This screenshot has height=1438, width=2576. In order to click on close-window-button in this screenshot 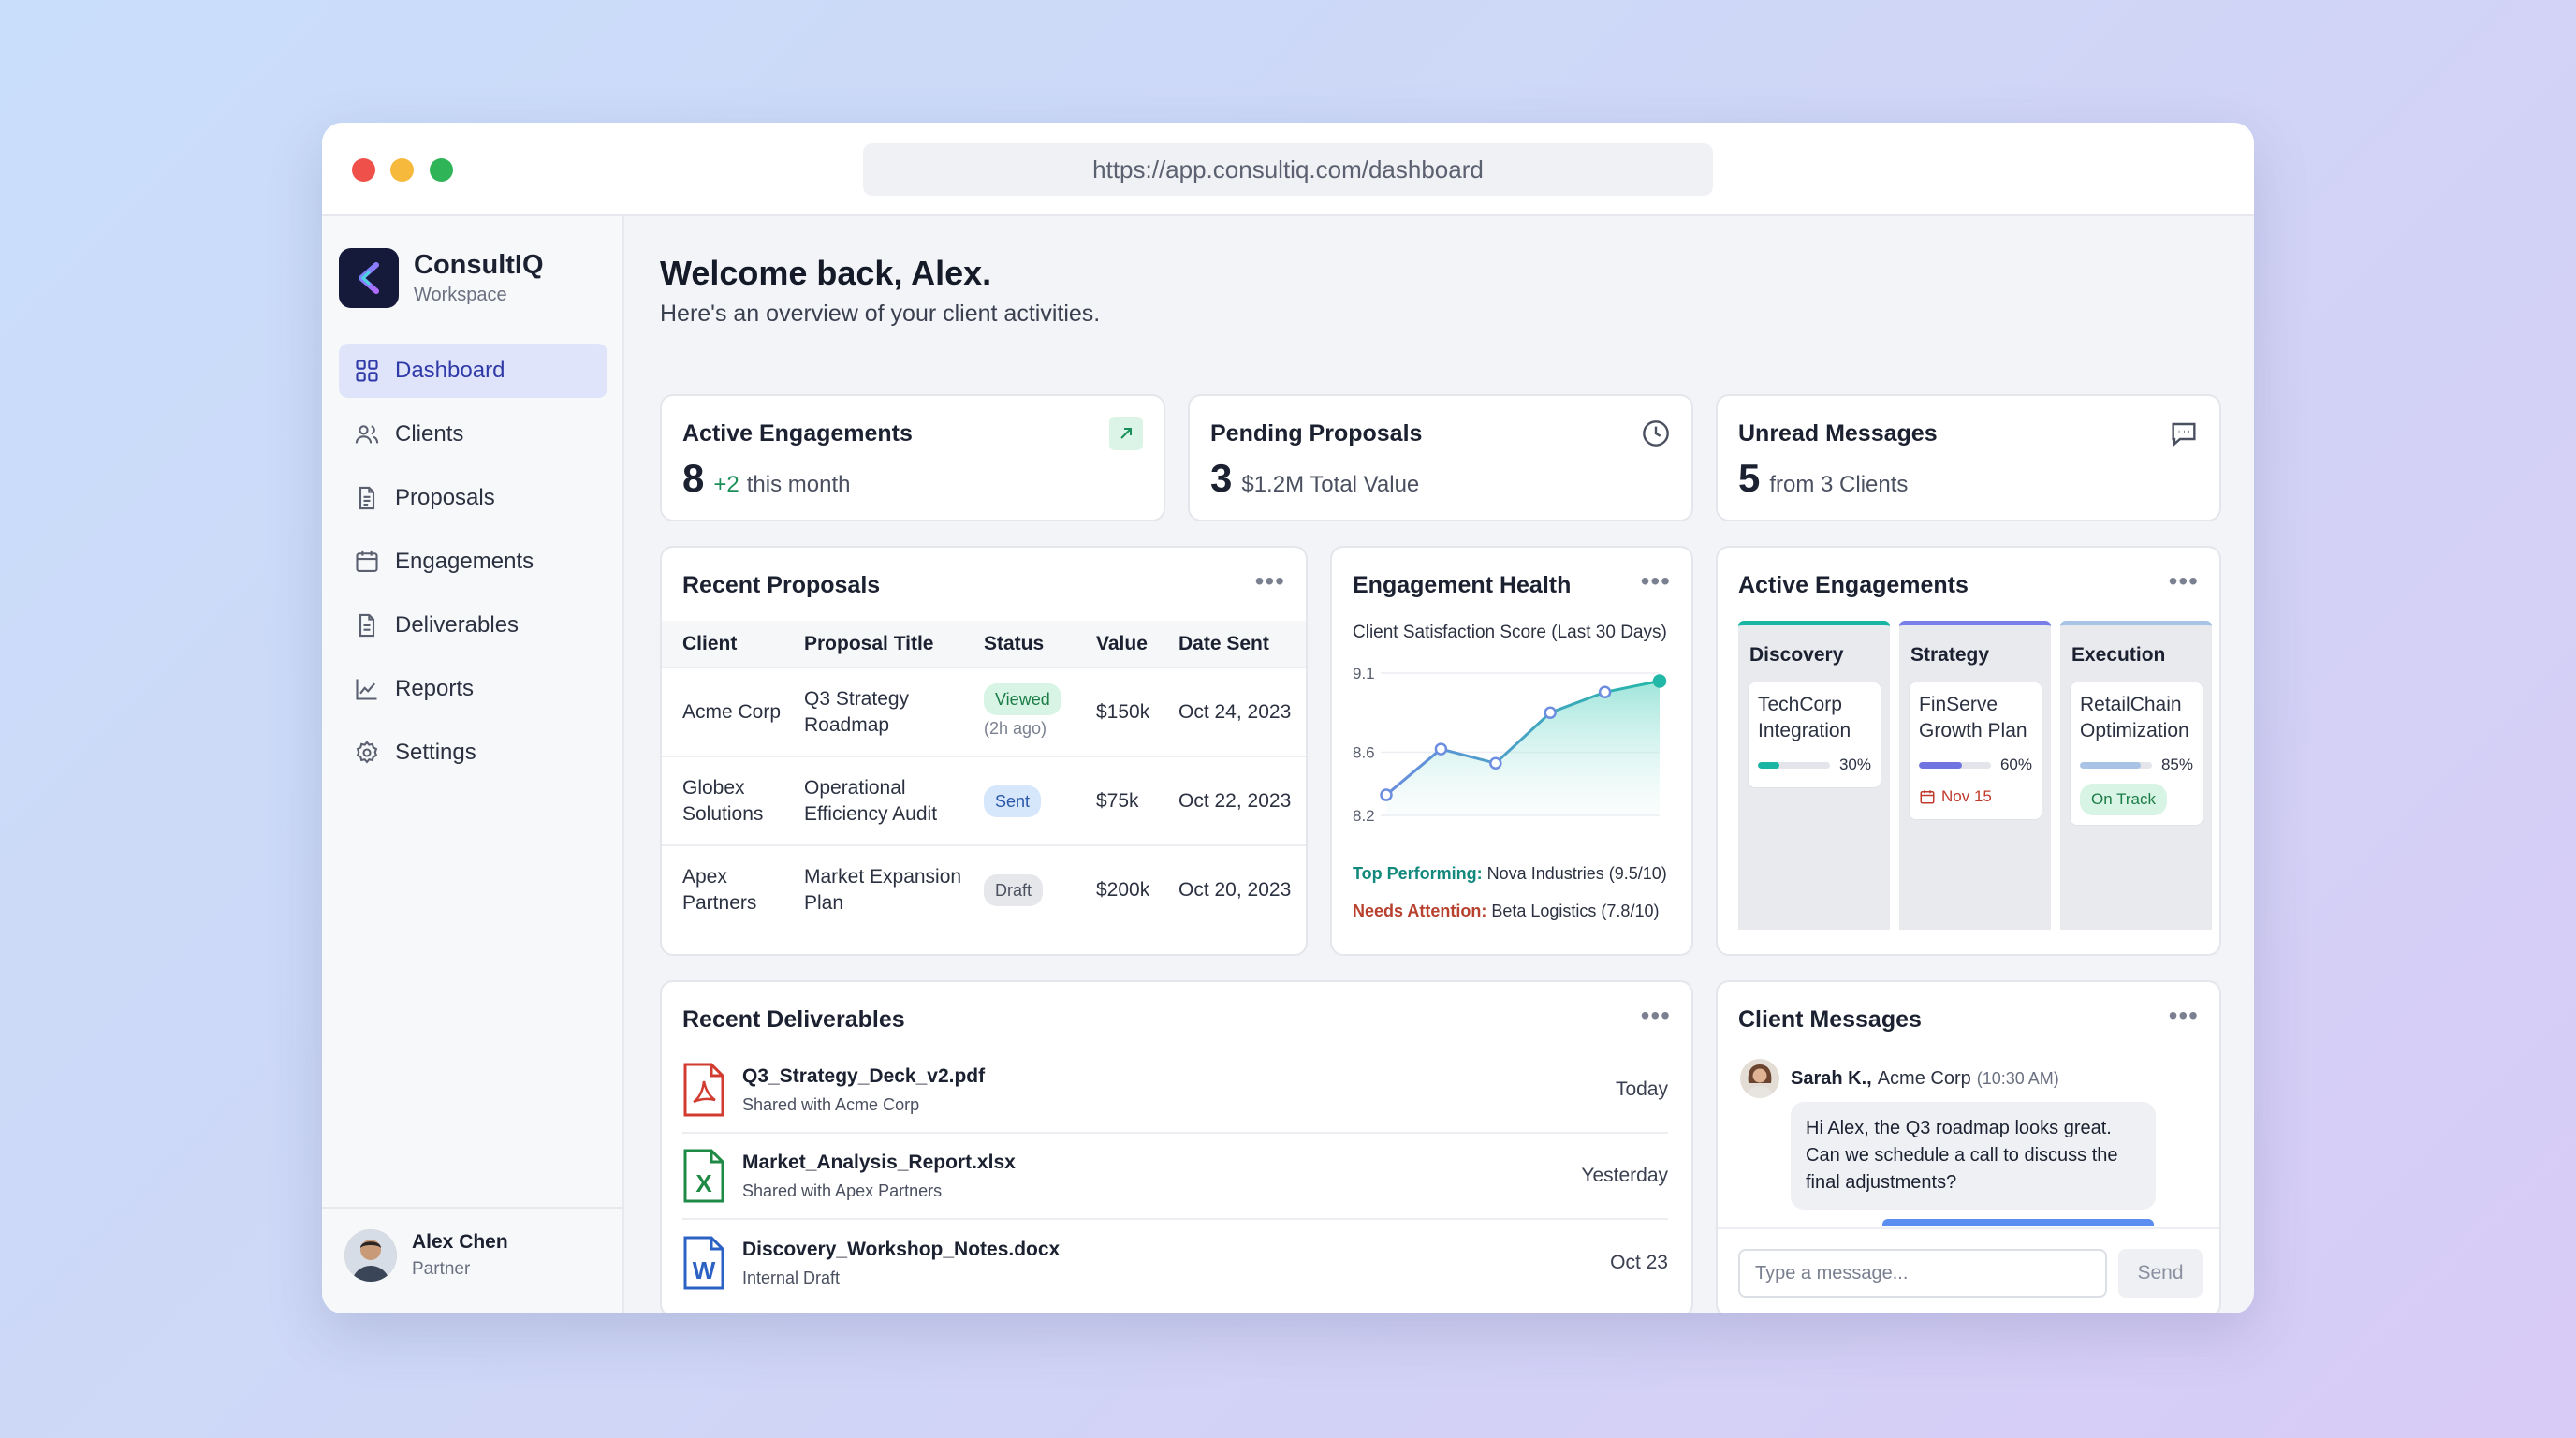, I will do `click(363, 170)`.